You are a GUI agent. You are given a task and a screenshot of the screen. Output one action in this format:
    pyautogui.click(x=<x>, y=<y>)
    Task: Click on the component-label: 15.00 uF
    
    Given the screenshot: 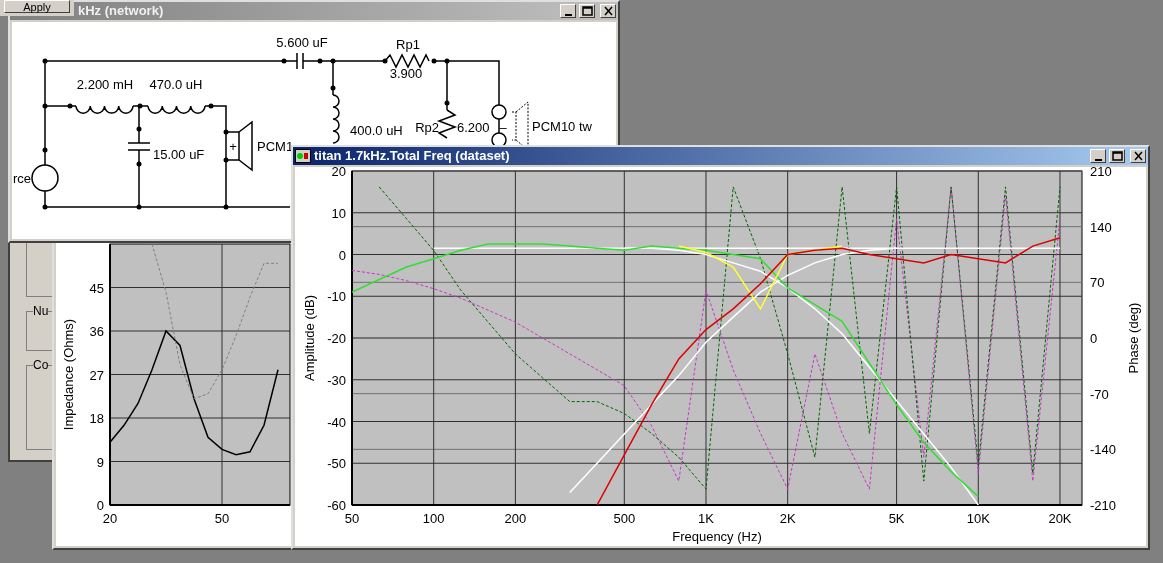 What is the action you would take?
    pyautogui.click(x=179, y=154)
    